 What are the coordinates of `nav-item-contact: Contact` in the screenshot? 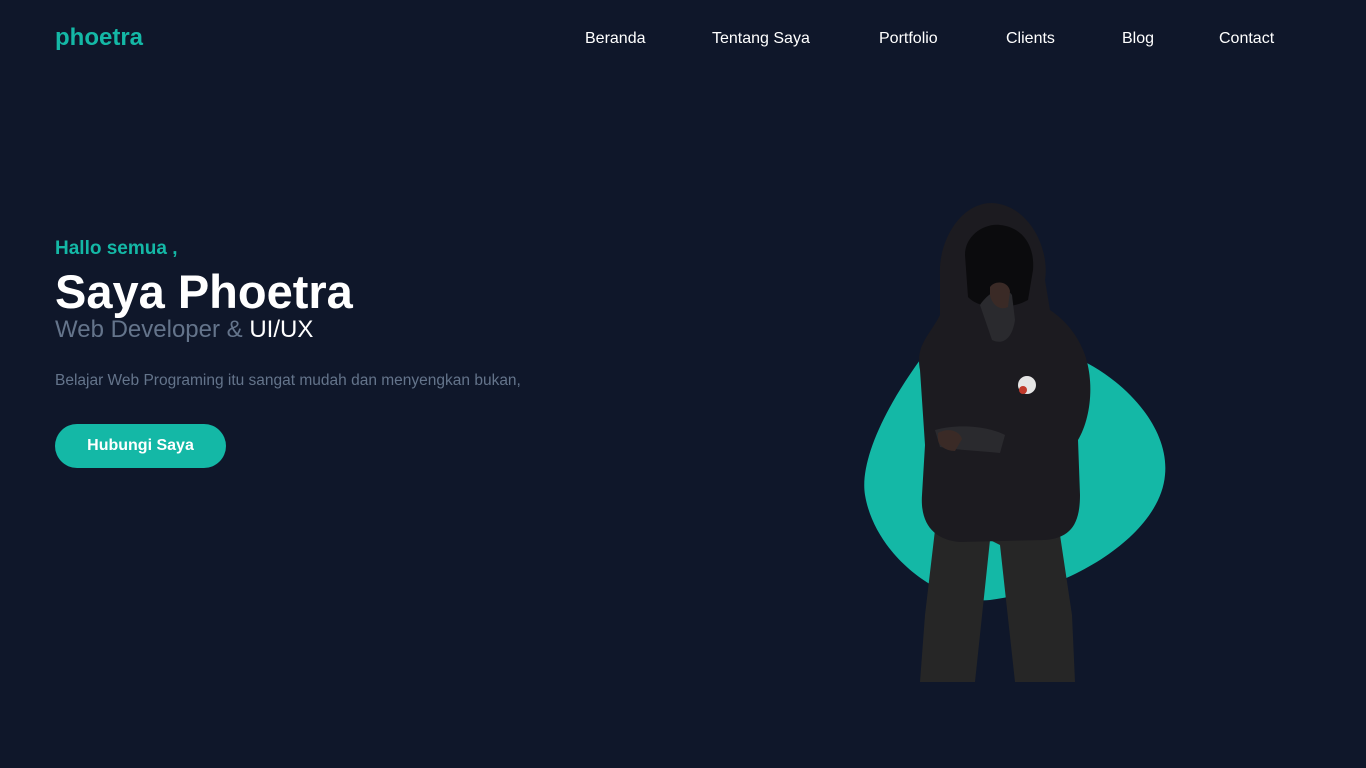 It's located at (1246, 39).